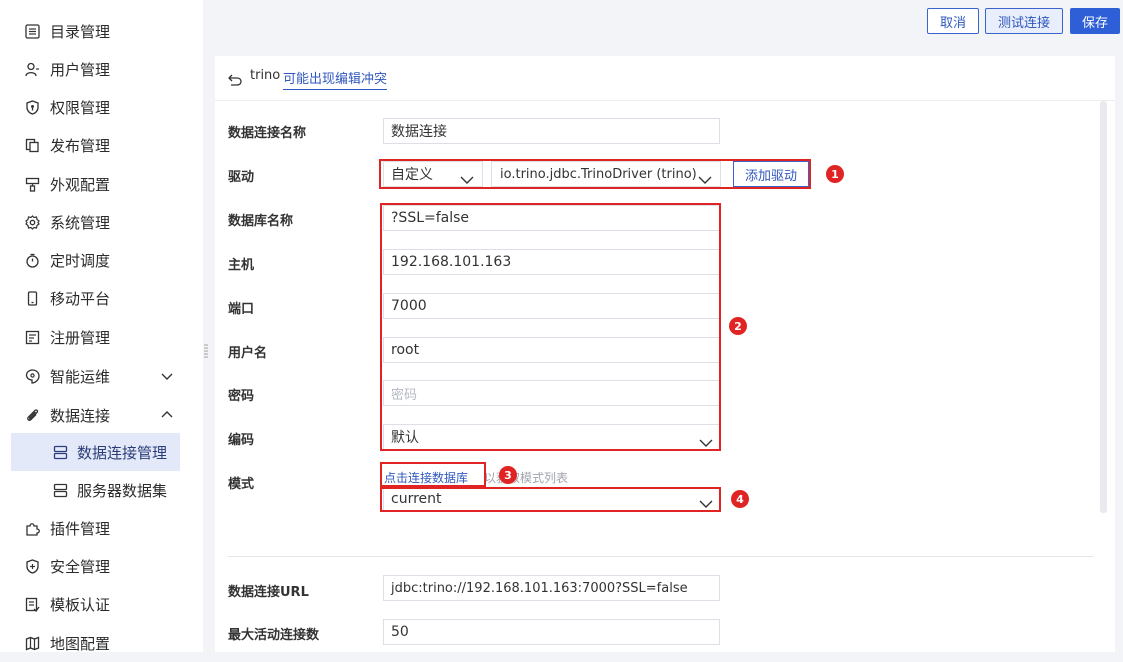 Image resolution: width=1123 pixels, height=662 pixels. Describe the element at coordinates (740, 499) in the screenshot. I see `annotation-badge: 4` at that location.